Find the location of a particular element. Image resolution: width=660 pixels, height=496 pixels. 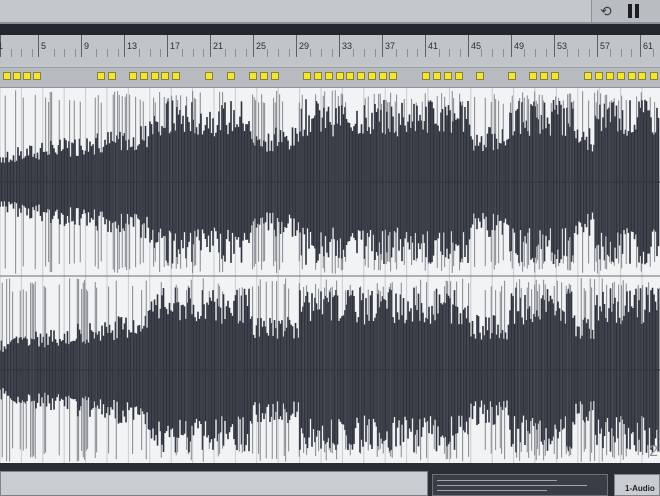

toolbar-divider is located at coordinates (330, 29).